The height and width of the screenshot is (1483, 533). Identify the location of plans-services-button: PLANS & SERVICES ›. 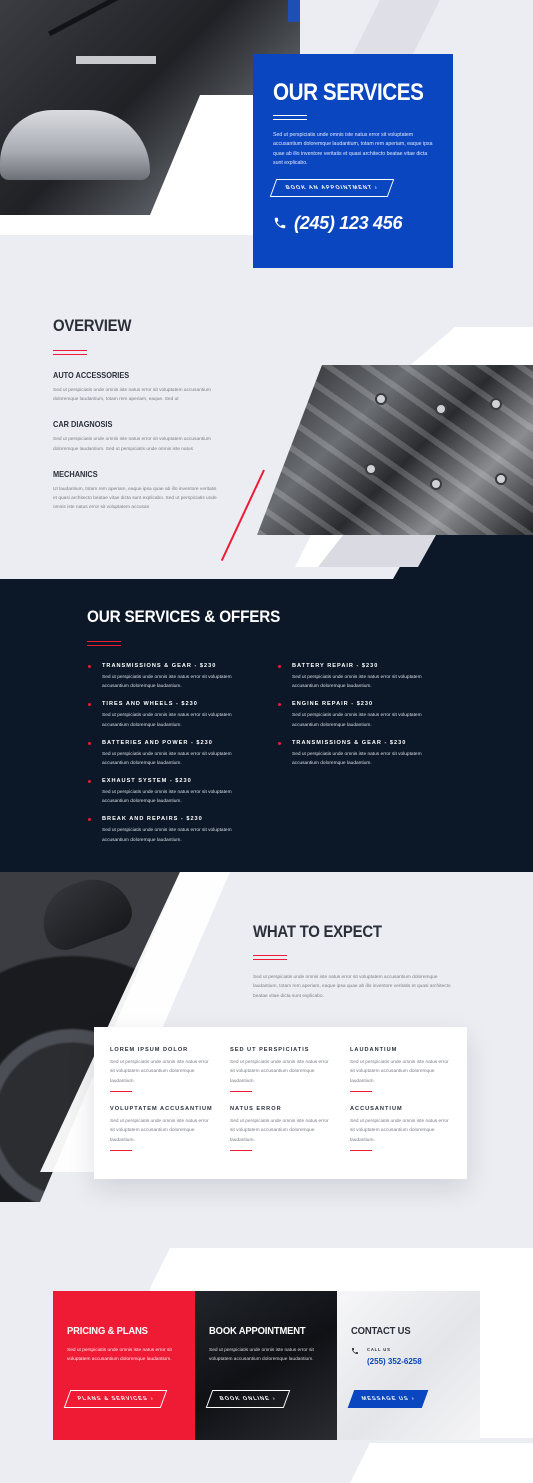
(115, 1399).